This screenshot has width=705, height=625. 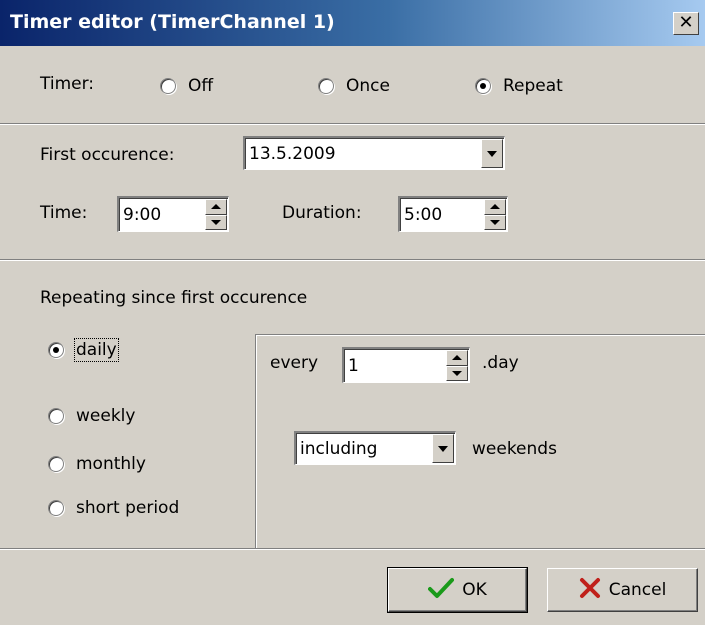 I want to click on day-suffix: .day, so click(x=500, y=363).